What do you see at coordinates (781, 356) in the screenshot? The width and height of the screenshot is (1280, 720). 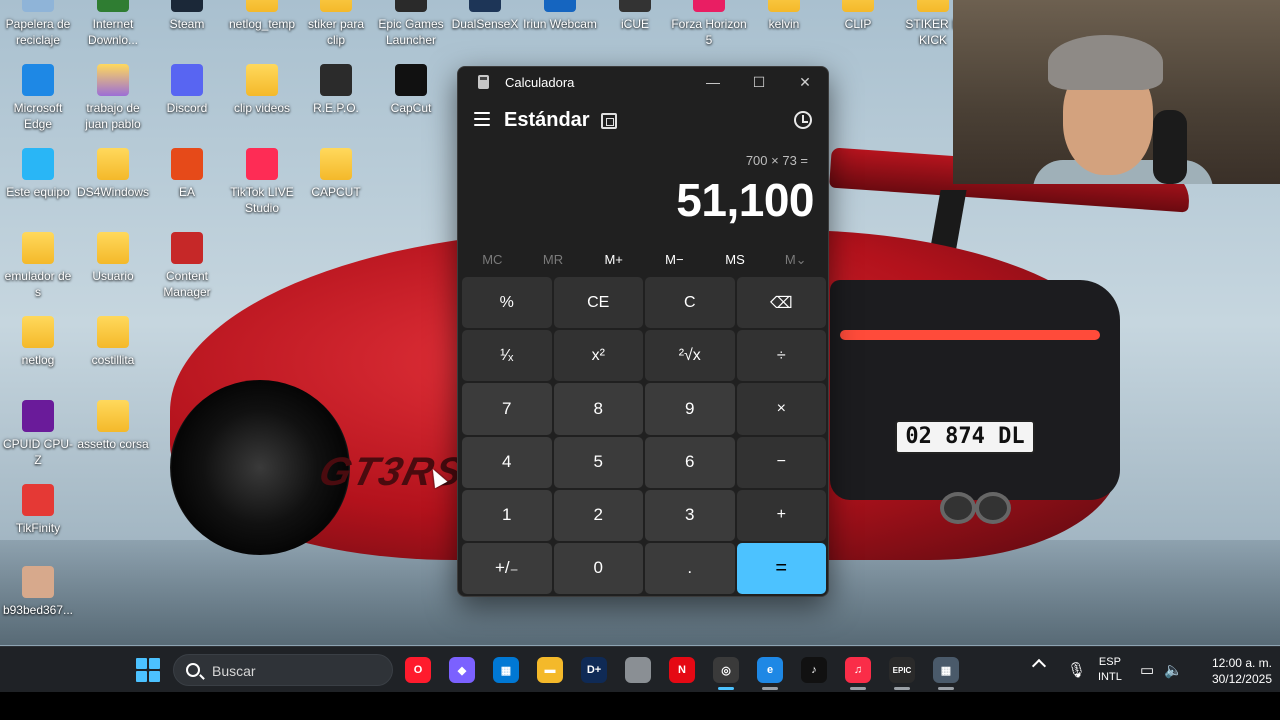 I see `calculator-key: ÷` at bounding box center [781, 356].